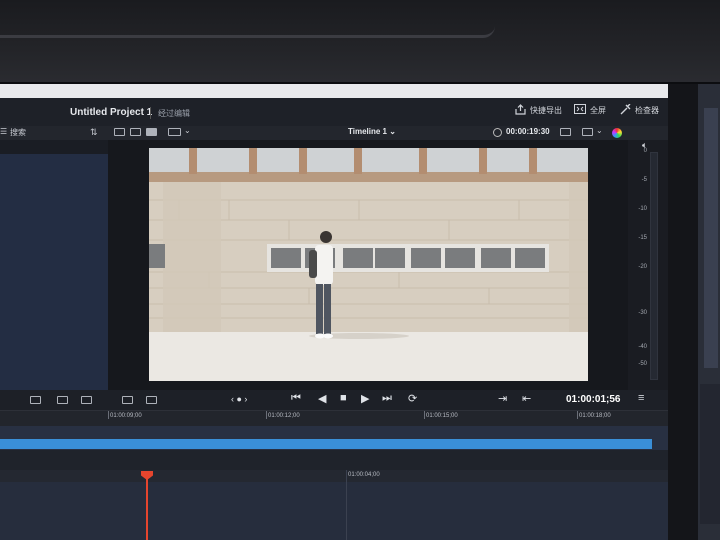 The image size is (720, 540). Describe the element at coordinates (119, 132) in the screenshot. I see `clip-view-icon` at that location.